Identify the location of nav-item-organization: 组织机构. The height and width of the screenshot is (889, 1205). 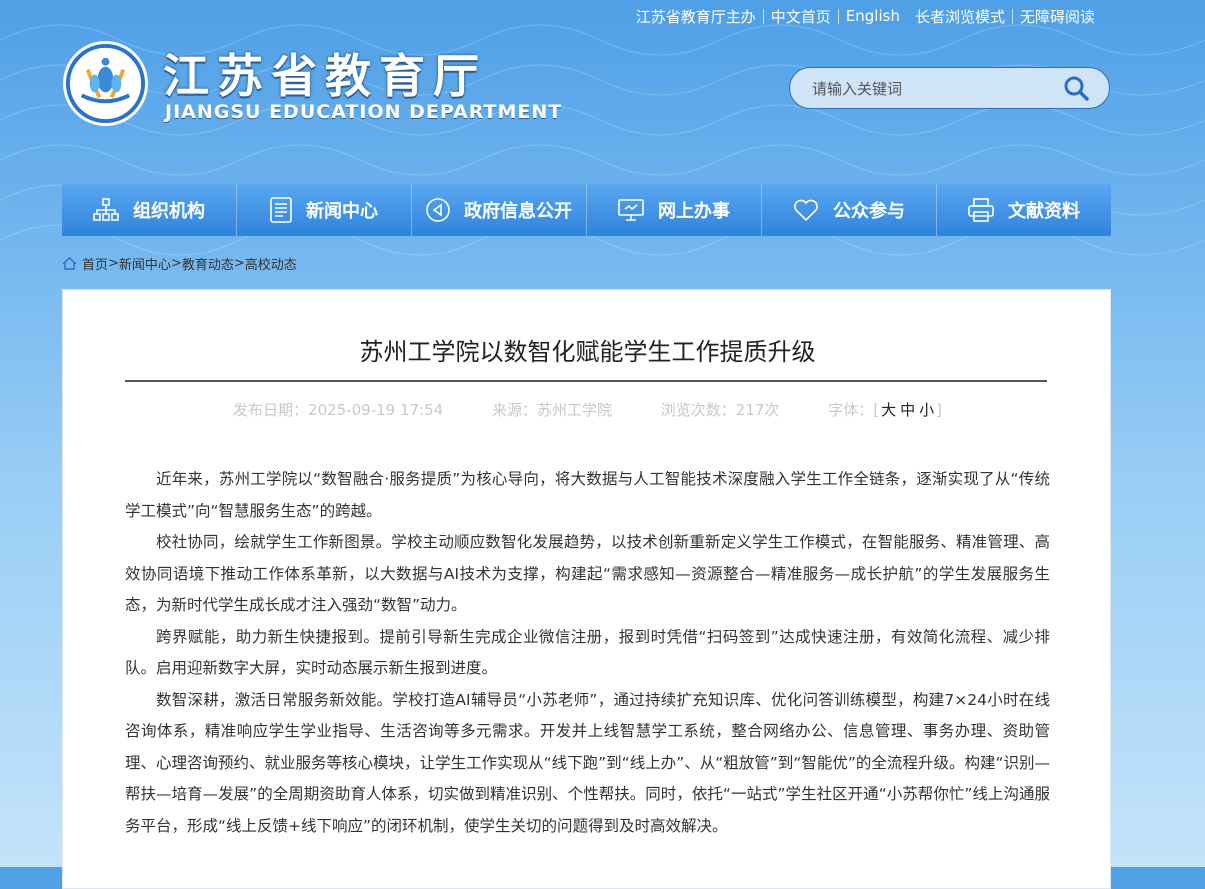
(149, 210).